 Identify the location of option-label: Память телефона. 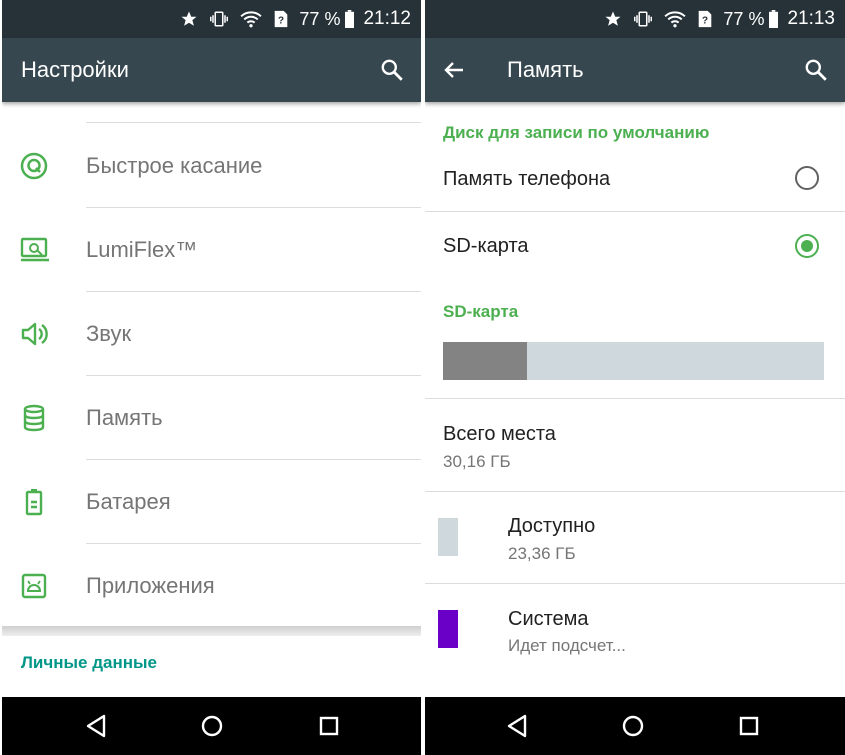
(527, 179).